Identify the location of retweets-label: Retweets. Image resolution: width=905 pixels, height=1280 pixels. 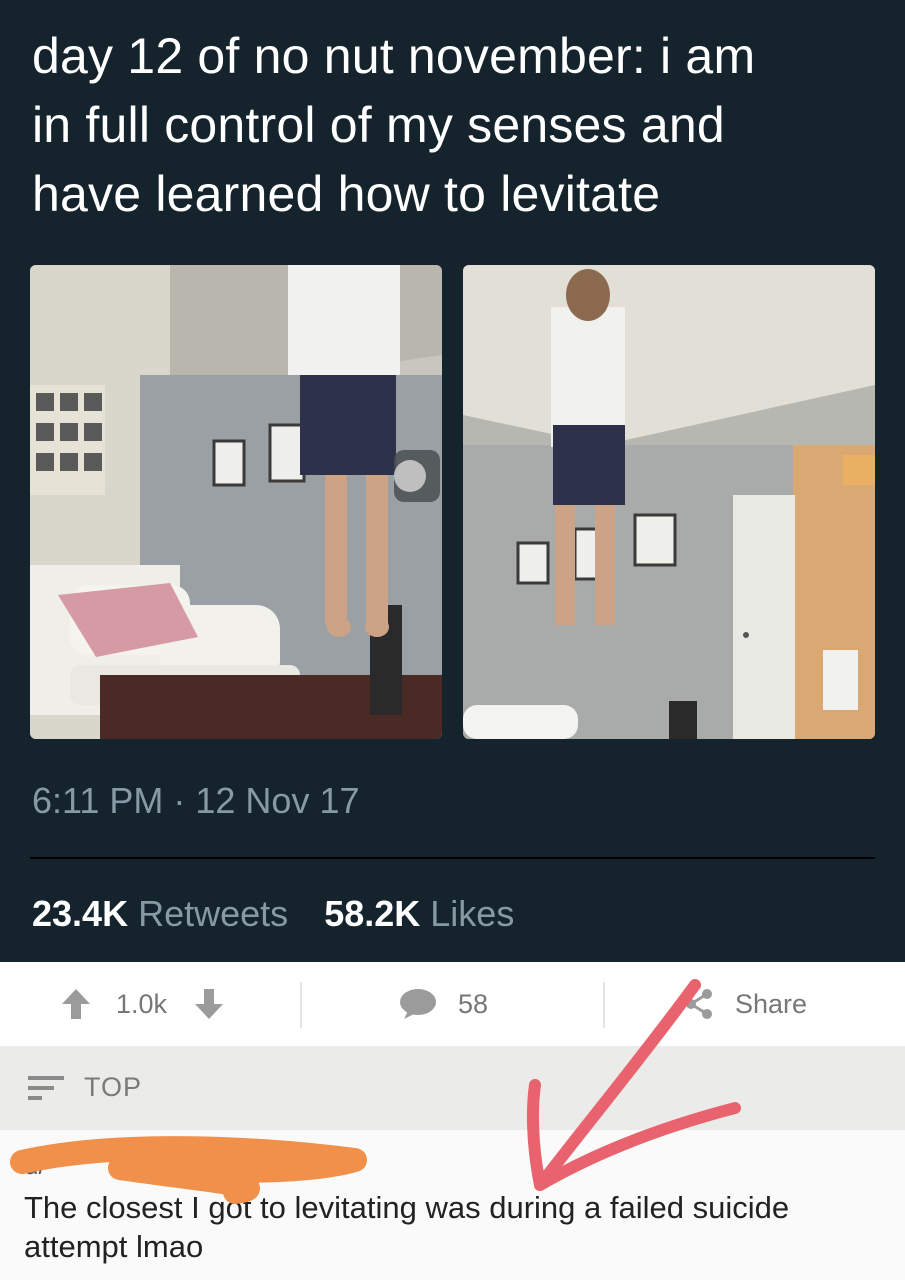
(213, 913).